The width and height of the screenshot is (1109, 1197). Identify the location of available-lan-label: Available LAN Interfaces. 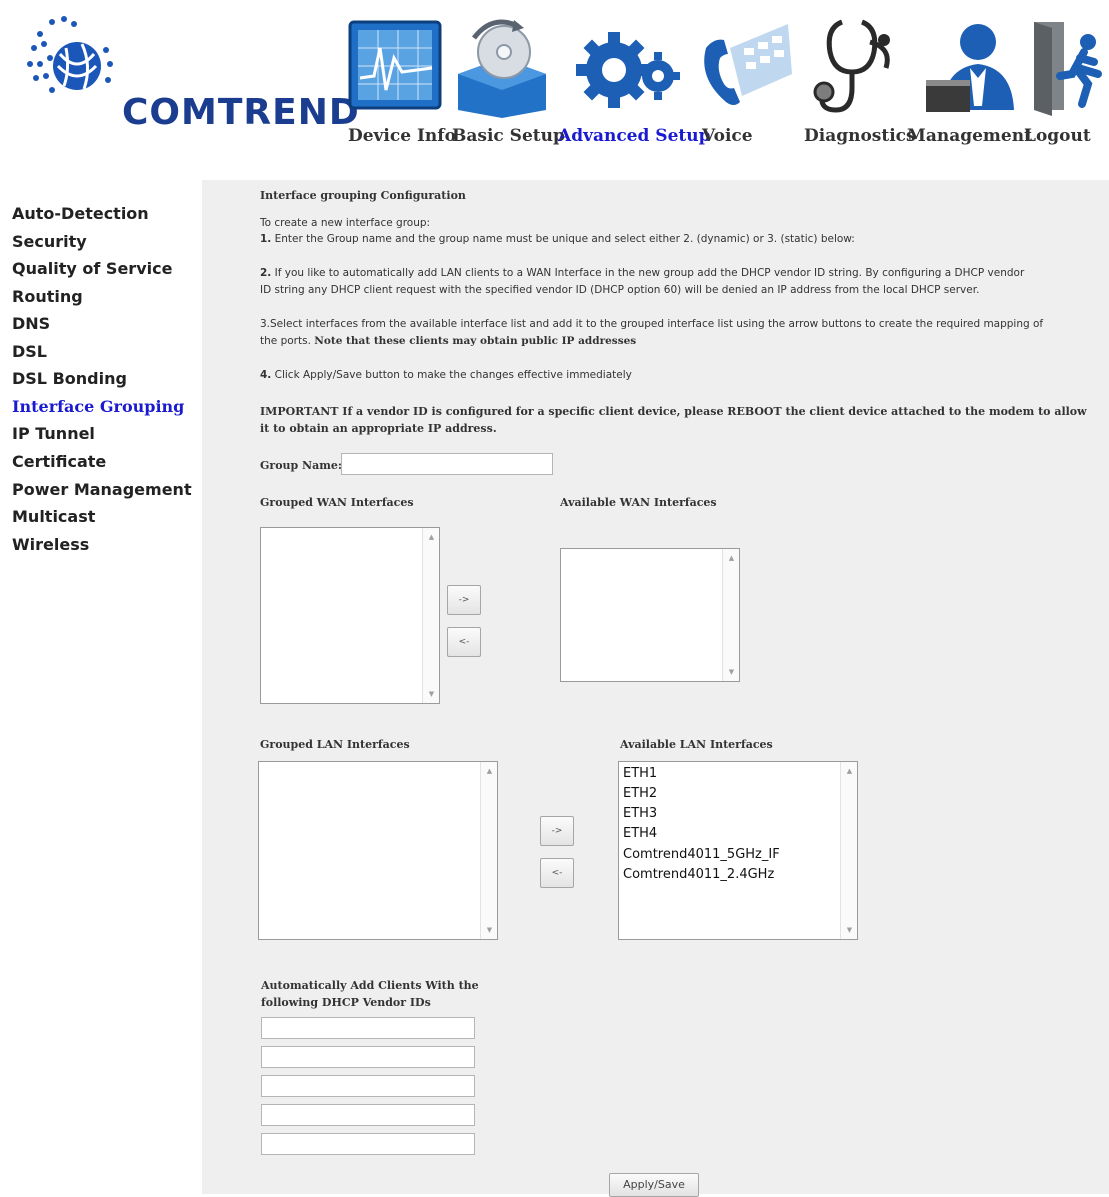
(696, 744).